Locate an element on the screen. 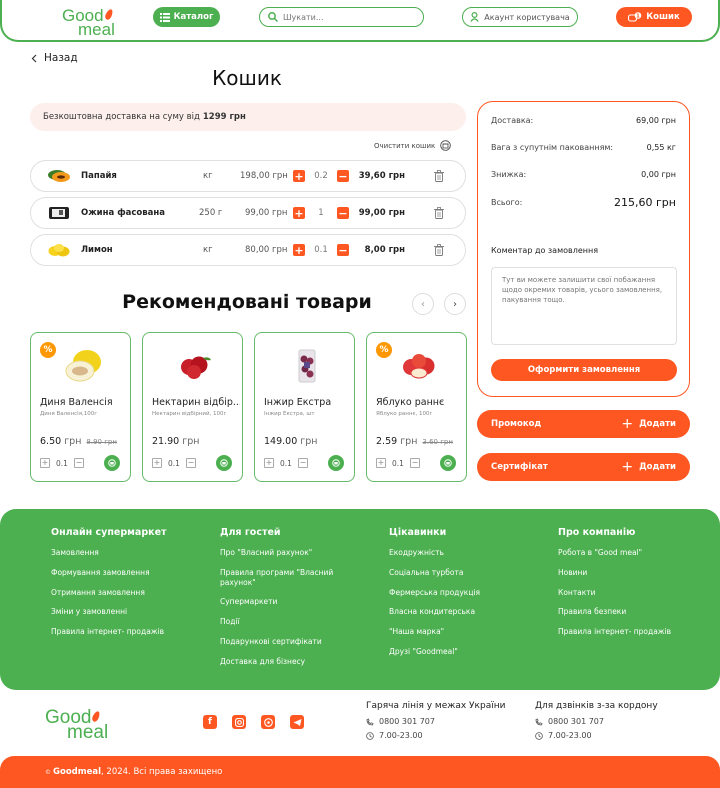  fig-pack-image is located at coordinates (307, 366).